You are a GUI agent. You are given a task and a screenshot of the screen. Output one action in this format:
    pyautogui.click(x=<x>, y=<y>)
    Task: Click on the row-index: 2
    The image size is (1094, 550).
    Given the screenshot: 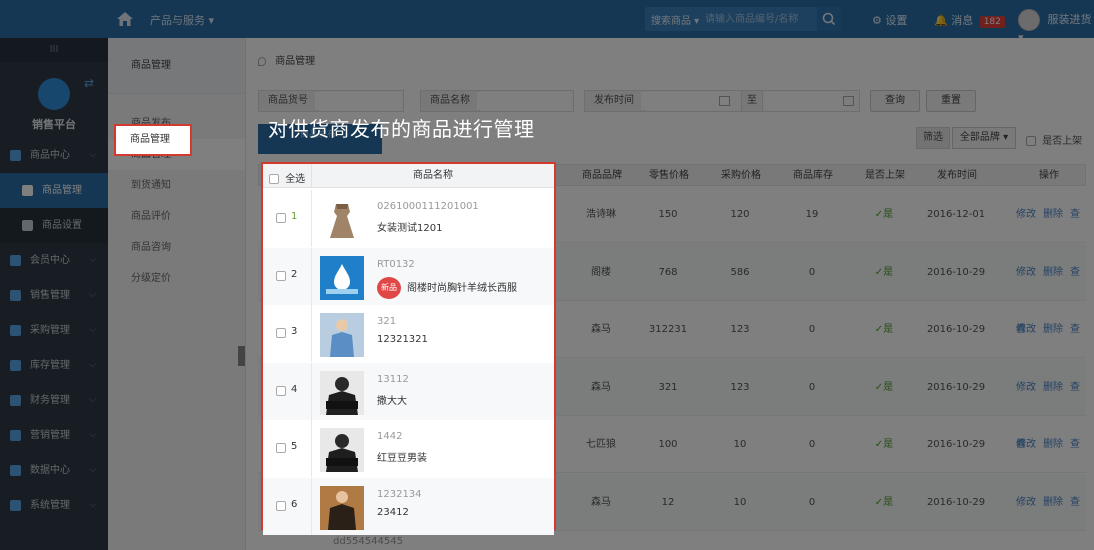 What is the action you would take?
    pyautogui.click(x=294, y=274)
    